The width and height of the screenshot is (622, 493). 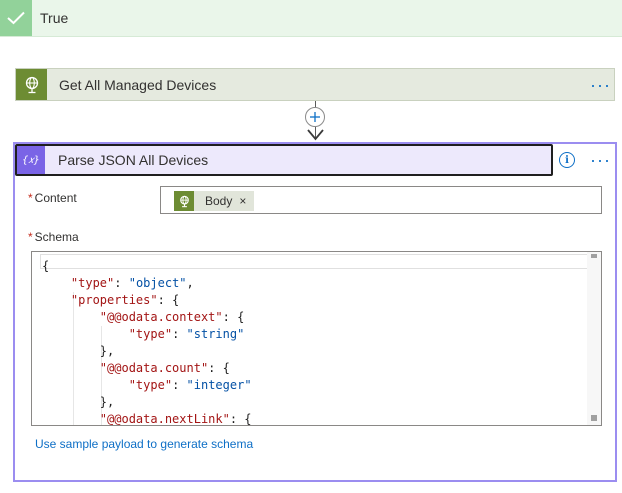 I want to click on token-label: Body, so click(x=219, y=201).